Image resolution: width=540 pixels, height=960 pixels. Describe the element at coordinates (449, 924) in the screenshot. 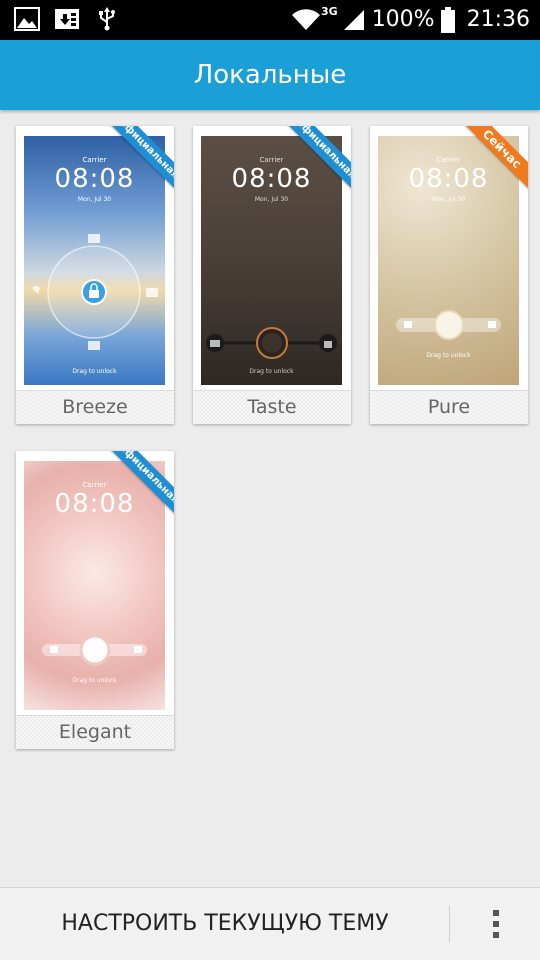

I see `divider` at that location.